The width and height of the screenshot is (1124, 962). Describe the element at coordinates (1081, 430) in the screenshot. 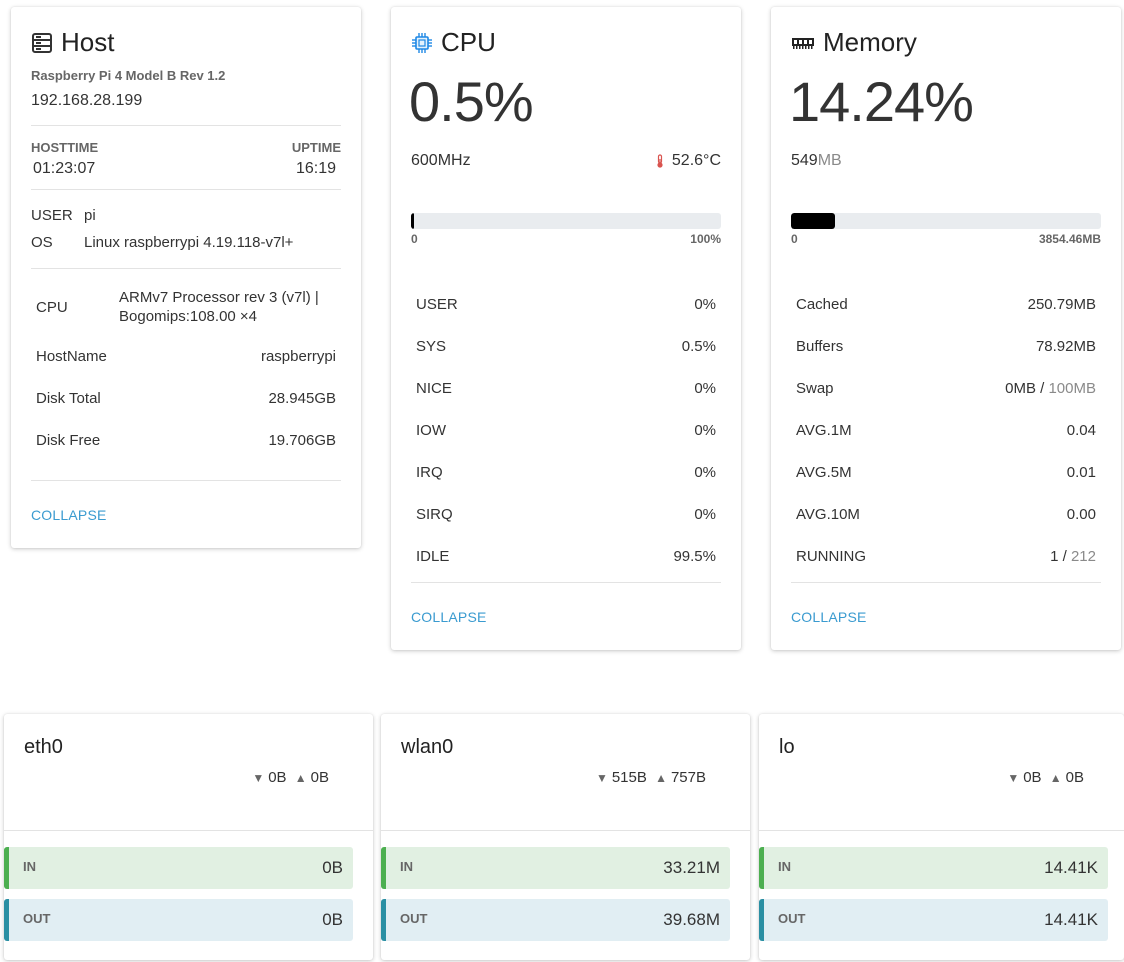

I see `memory-stat-value: 0.04` at that location.